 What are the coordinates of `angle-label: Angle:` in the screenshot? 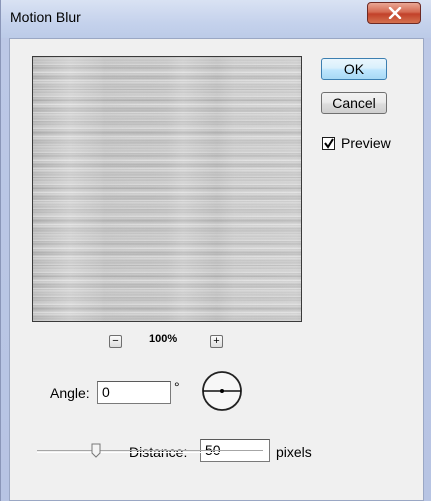 It's located at (70, 393).